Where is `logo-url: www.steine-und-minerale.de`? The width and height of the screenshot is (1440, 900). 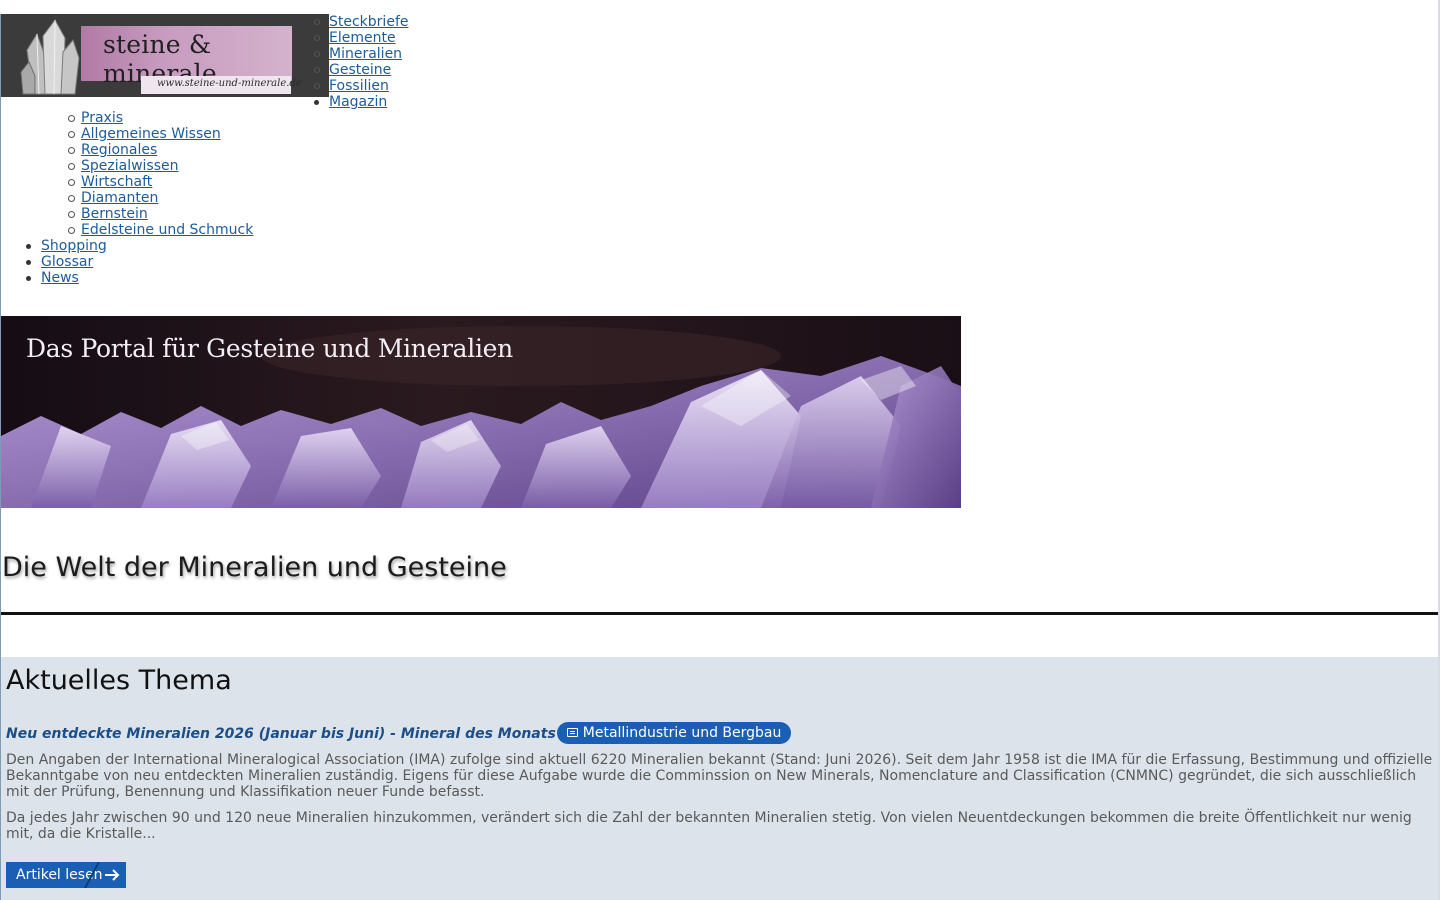
logo-url: www.steine-und-minerale.de is located at coordinates (229, 83).